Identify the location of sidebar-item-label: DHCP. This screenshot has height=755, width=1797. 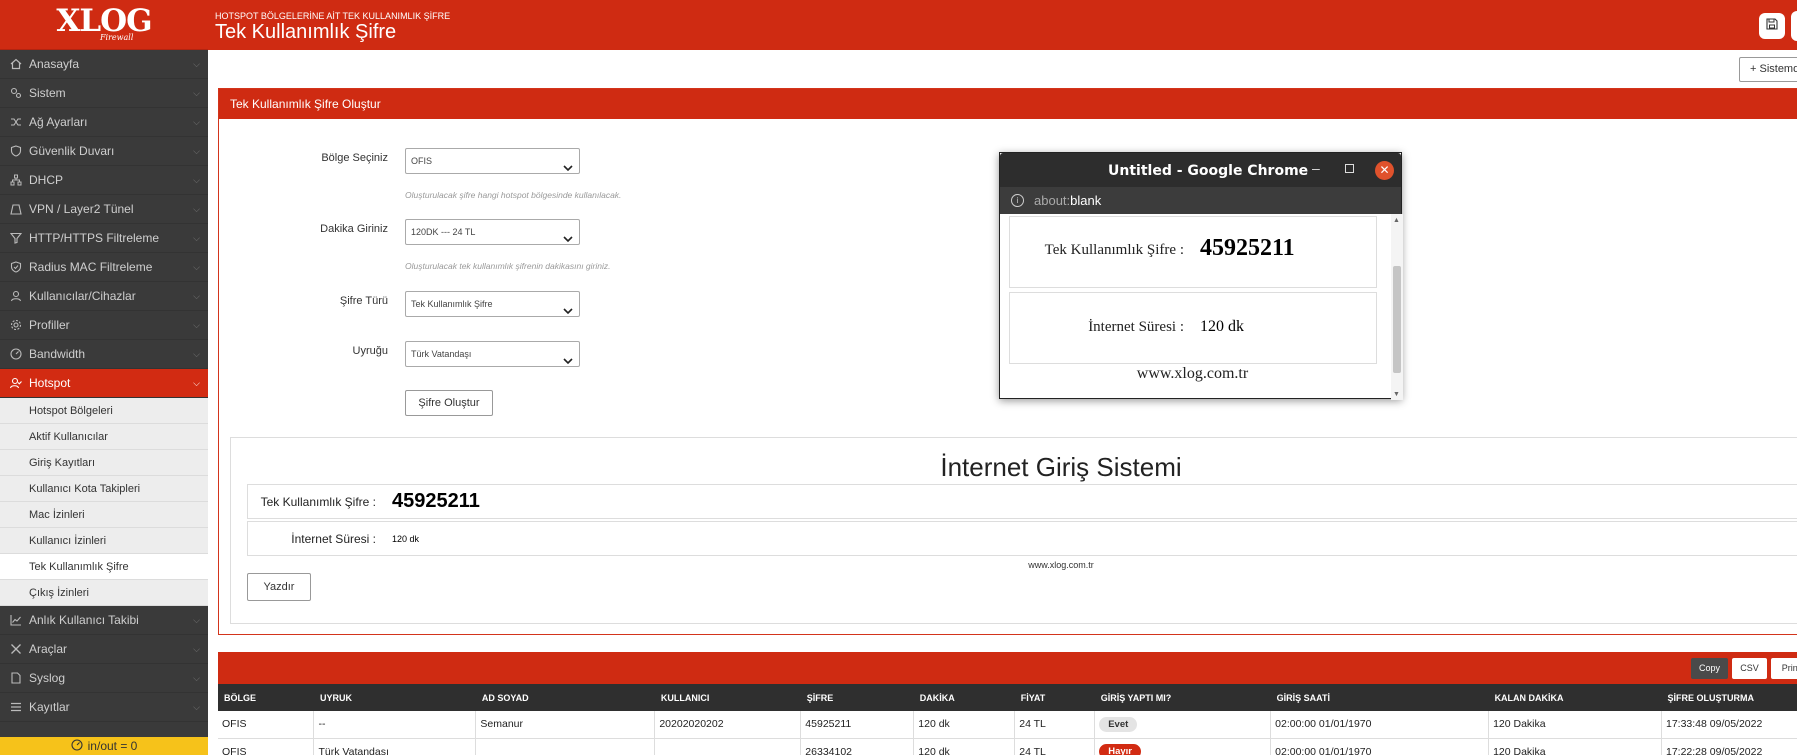
(46, 180).